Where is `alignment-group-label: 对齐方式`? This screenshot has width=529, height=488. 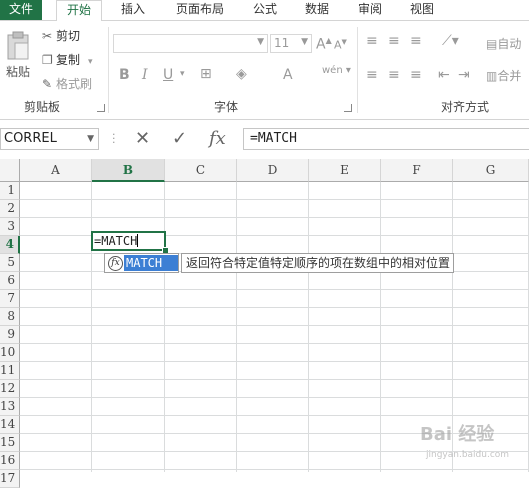 alignment-group-label: 对齐方式 is located at coordinates (465, 107).